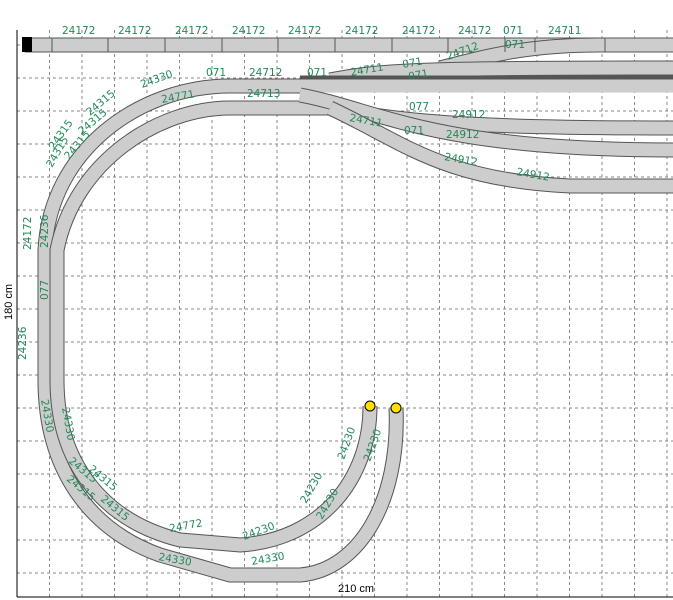  Describe the element at coordinates (564, 31) in the screenshot. I see `track-part-label: 24711` at that location.